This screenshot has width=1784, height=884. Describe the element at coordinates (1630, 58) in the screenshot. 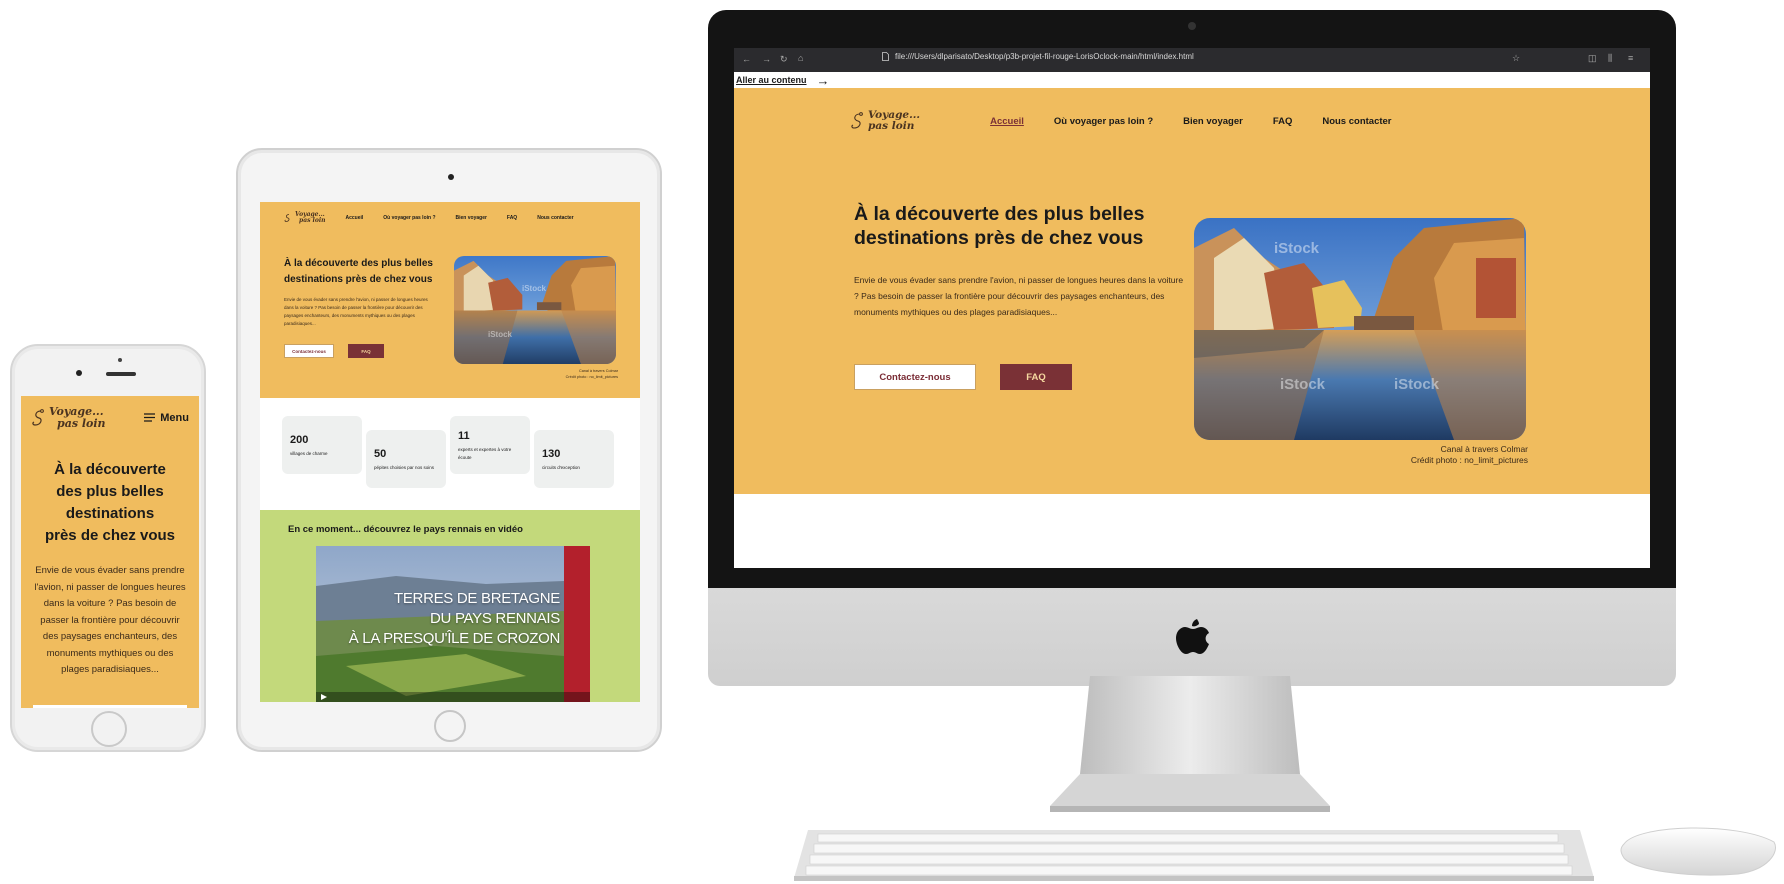

I see `menu-icon: ≡` at that location.